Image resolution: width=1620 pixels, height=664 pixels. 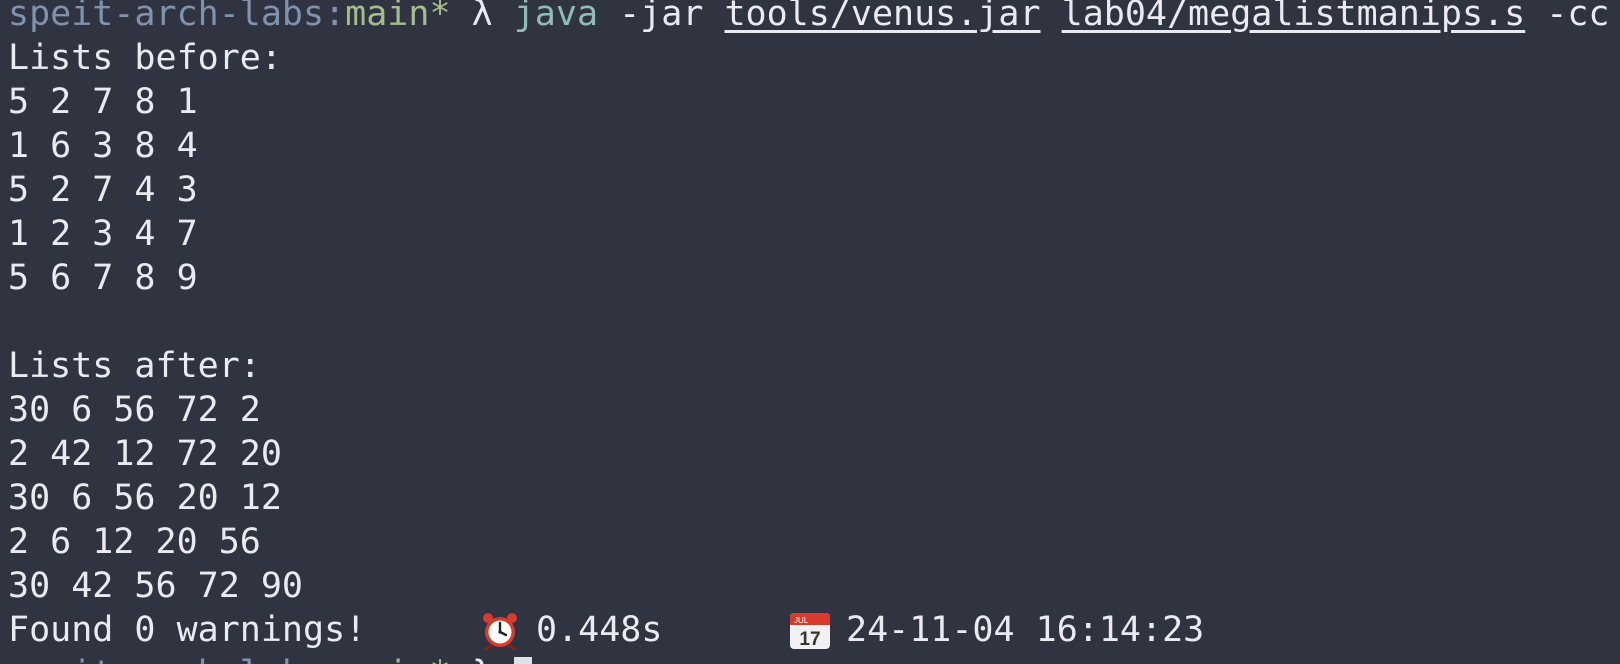 I want to click on before-header: Lists before:, so click(x=145, y=58).